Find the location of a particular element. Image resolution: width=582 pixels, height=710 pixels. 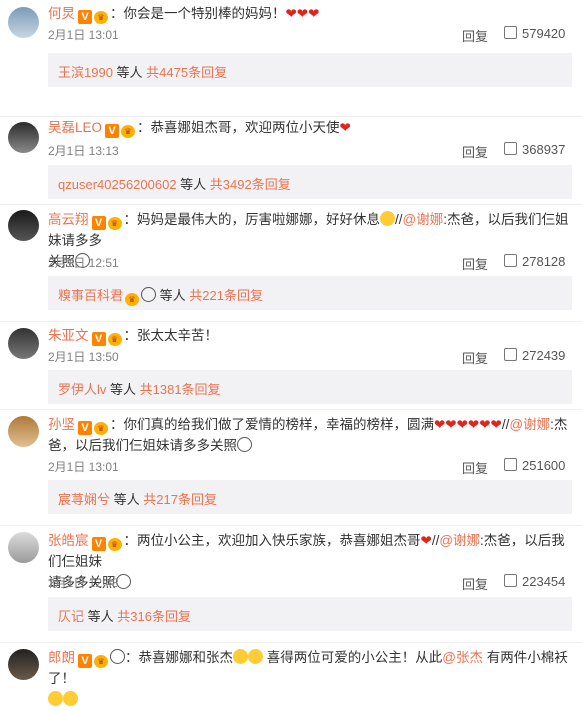

like-count: 278128 is located at coordinates (544, 261).